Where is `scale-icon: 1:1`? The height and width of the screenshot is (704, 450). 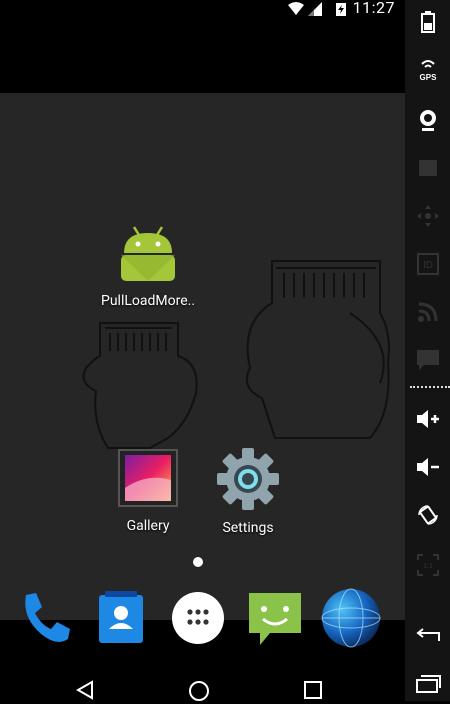 scale-icon: 1:1 is located at coordinates (427, 565).